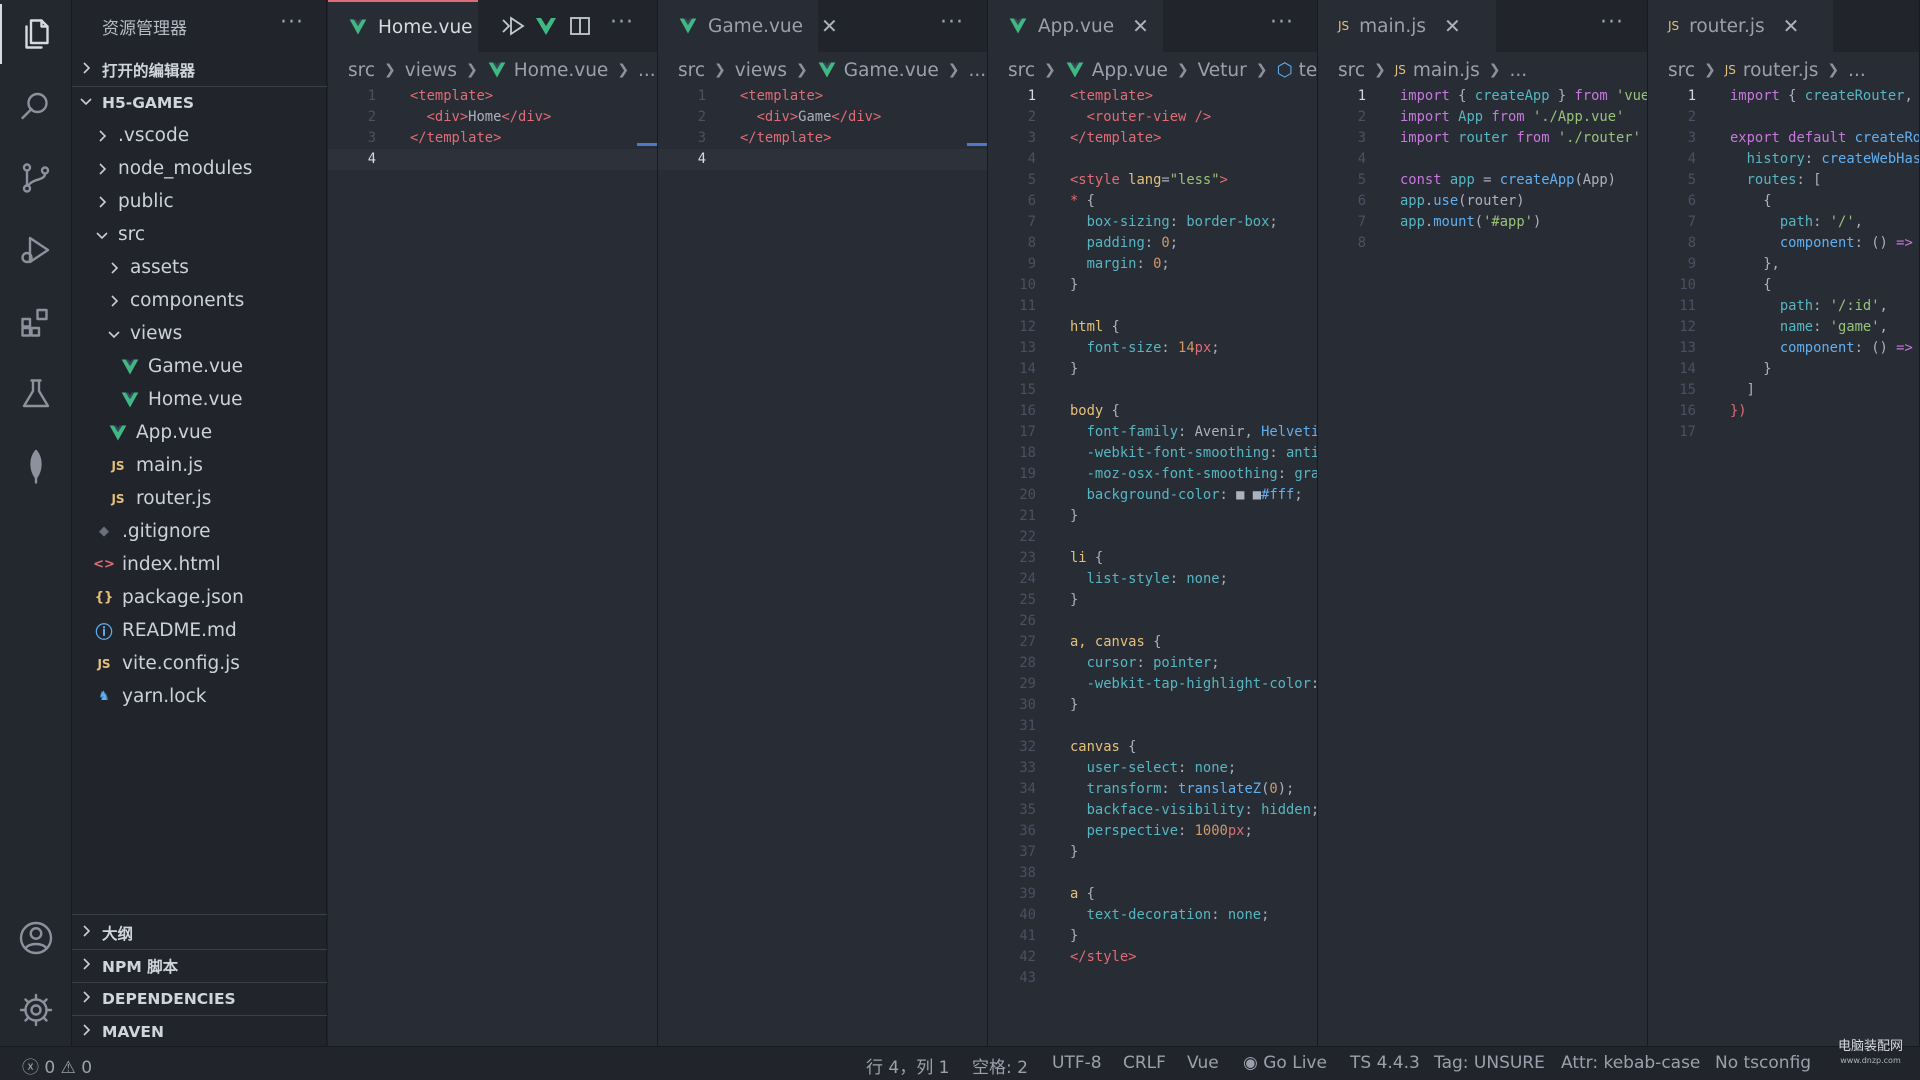 The image size is (1920, 1080). Describe the element at coordinates (36, 466) in the screenshot. I see `leaf-icon` at that location.